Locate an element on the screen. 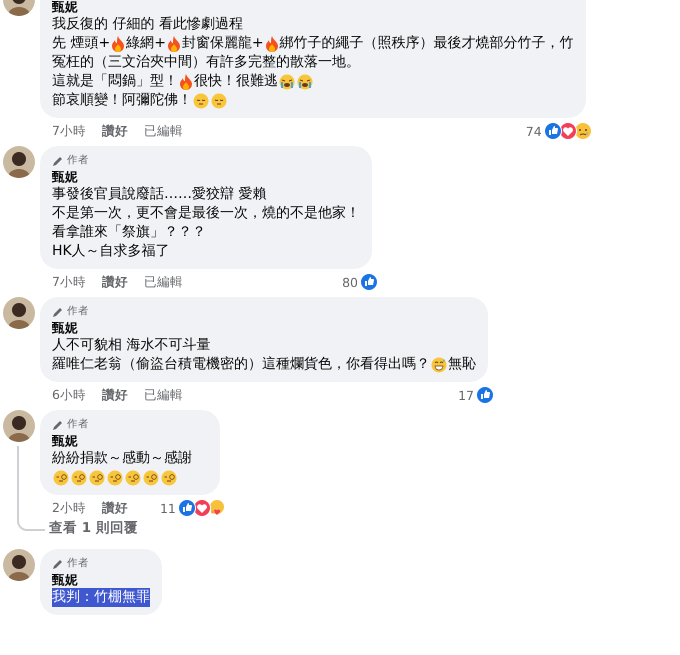  reaction-count: 11 is located at coordinates (168, 508).